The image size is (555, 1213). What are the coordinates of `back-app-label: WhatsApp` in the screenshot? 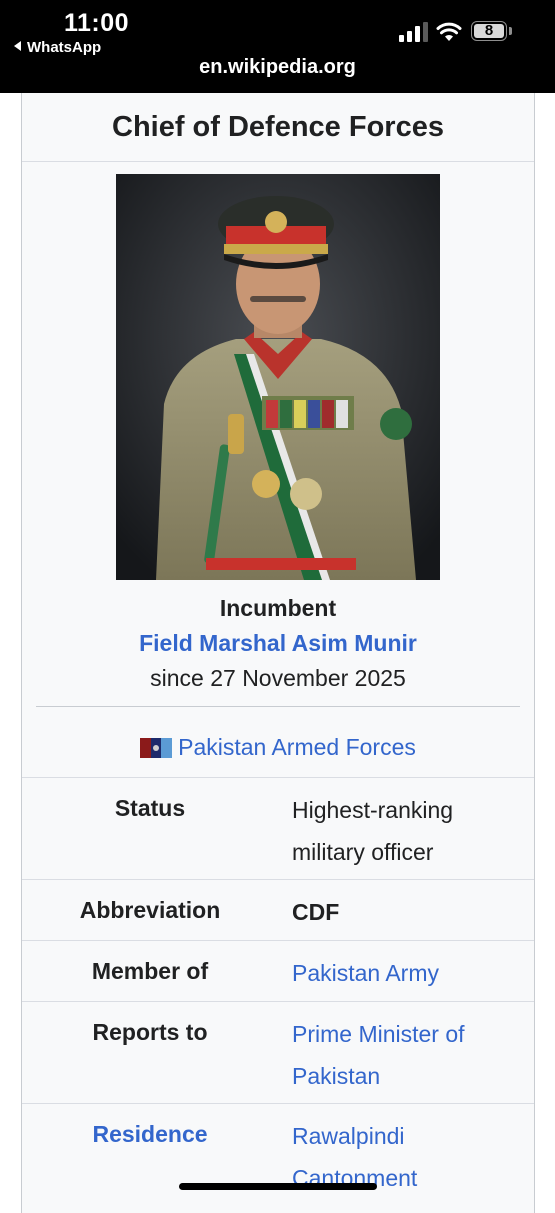 It's located at (64, 47).